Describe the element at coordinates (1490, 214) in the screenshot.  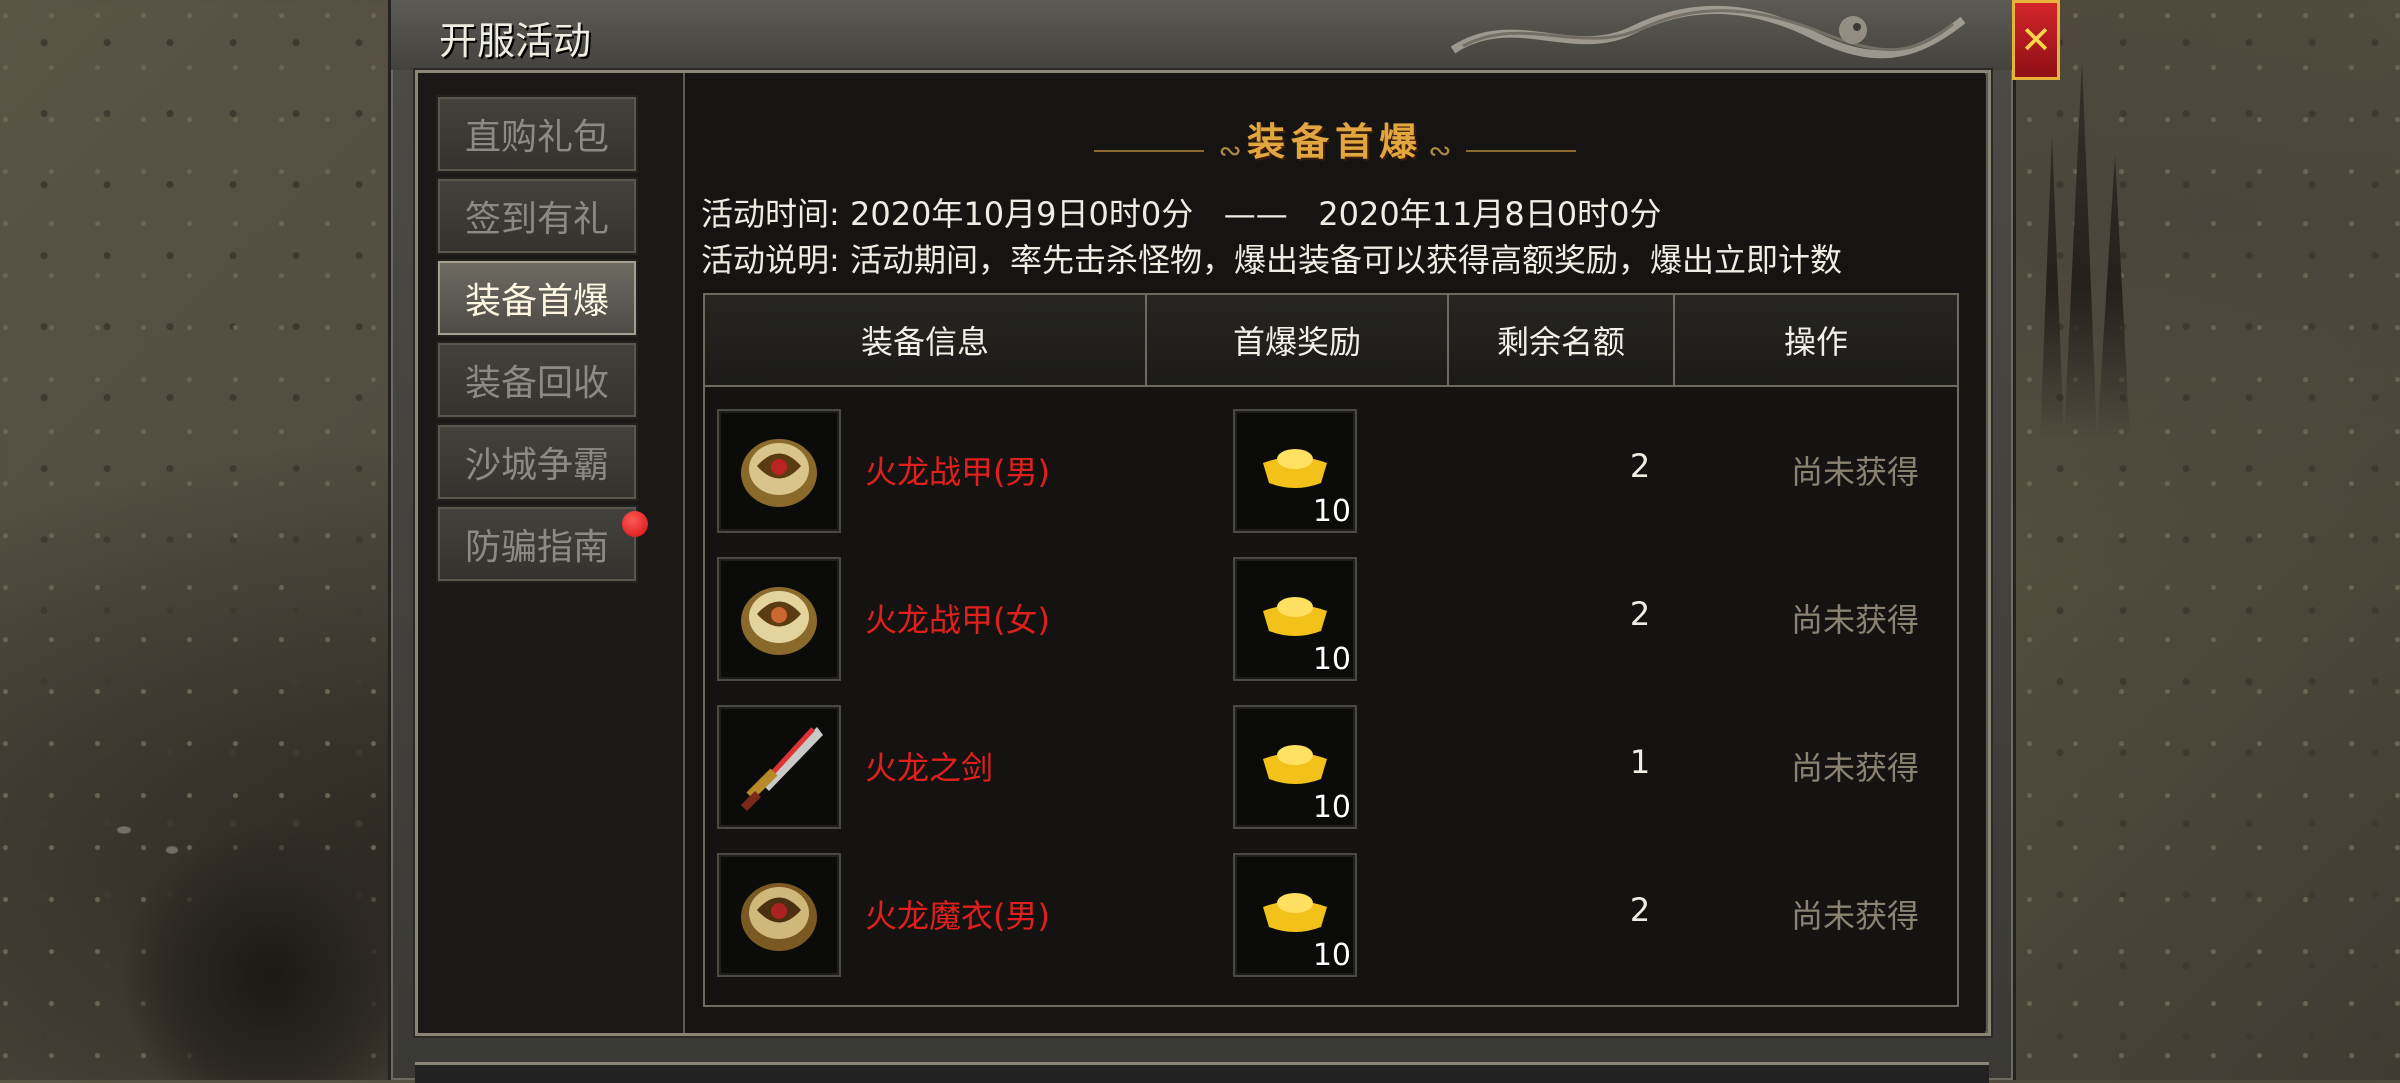
I see `event-time-end: 2020年11月8日0时0分` at that location.